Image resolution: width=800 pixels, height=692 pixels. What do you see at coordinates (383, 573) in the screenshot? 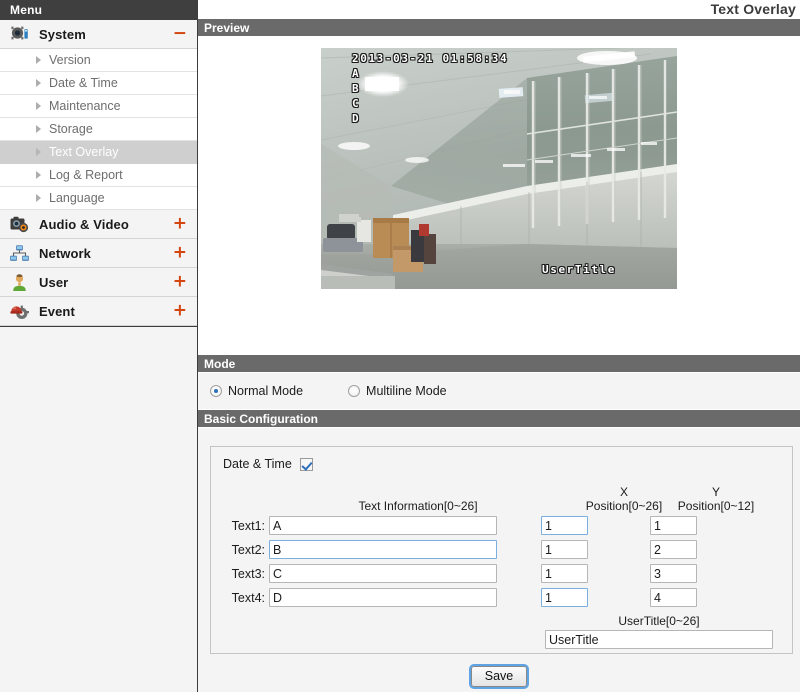
I see `text3-input` at bounding box center [383, 573].